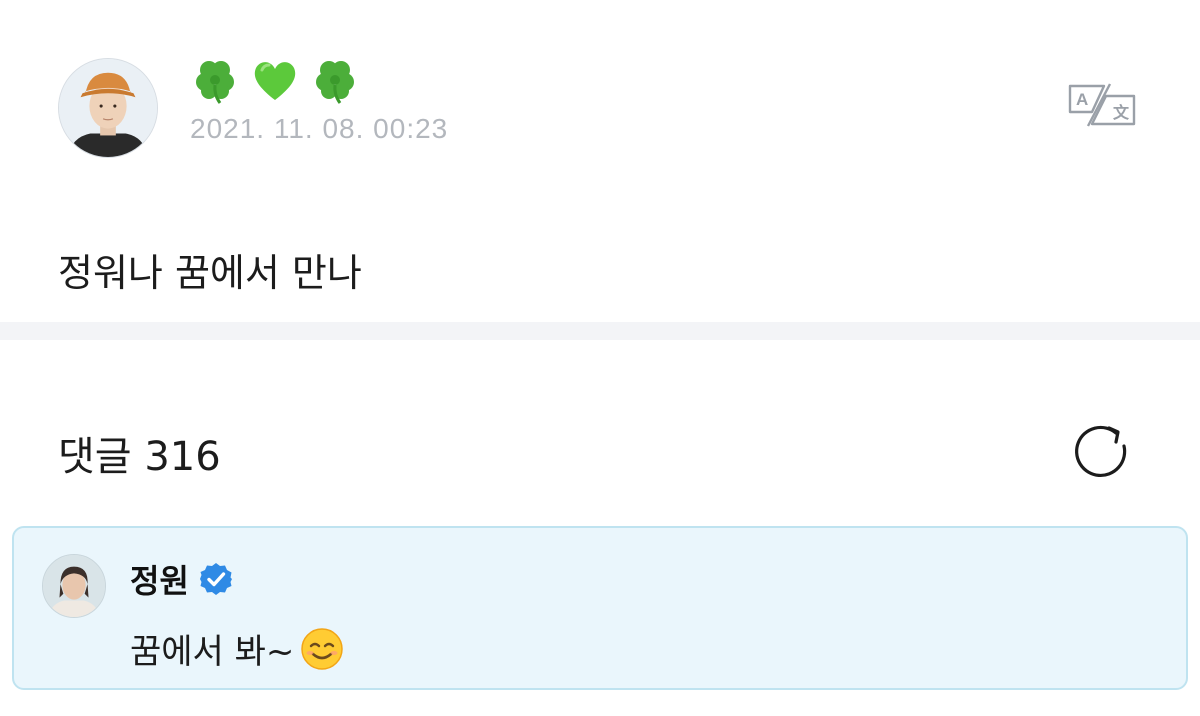 This screenshot has width=1200, height=716. Describe the element at coordinates (1121, 112) in the screenshot. I see `svg-text: 文` at that location.